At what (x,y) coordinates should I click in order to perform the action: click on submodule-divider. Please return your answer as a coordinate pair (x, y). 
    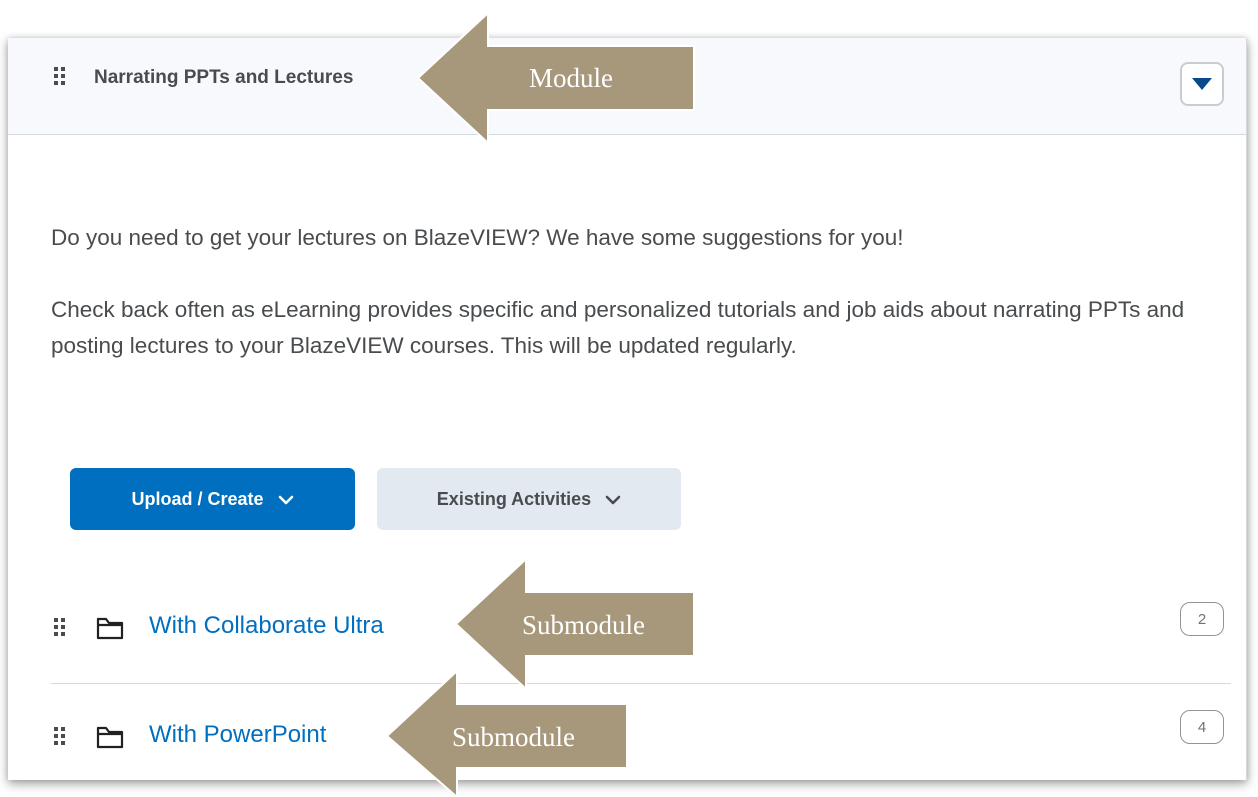
    Looking at the image, I should click on (641, 683).